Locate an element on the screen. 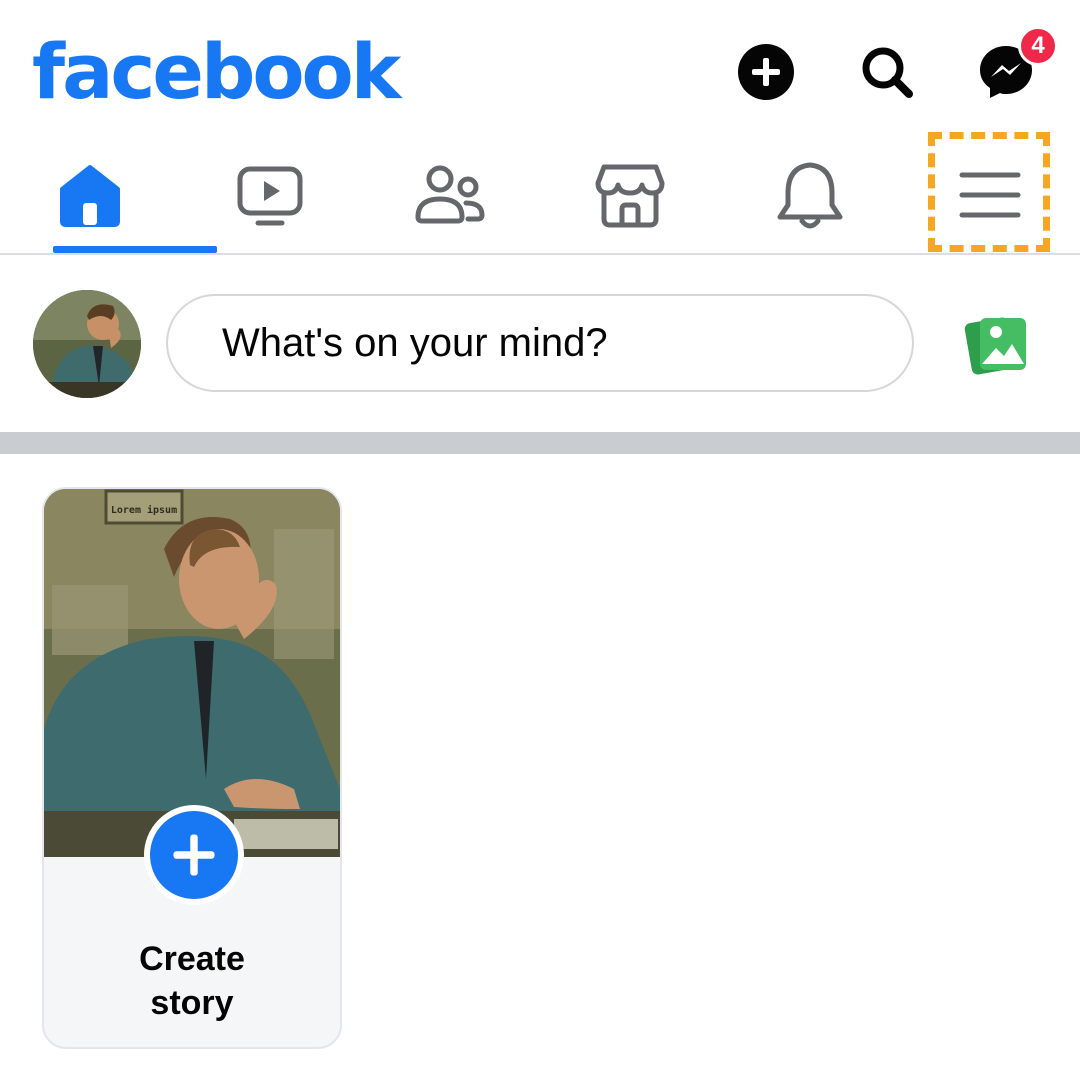  search-button is located at coordinates (887, 72).